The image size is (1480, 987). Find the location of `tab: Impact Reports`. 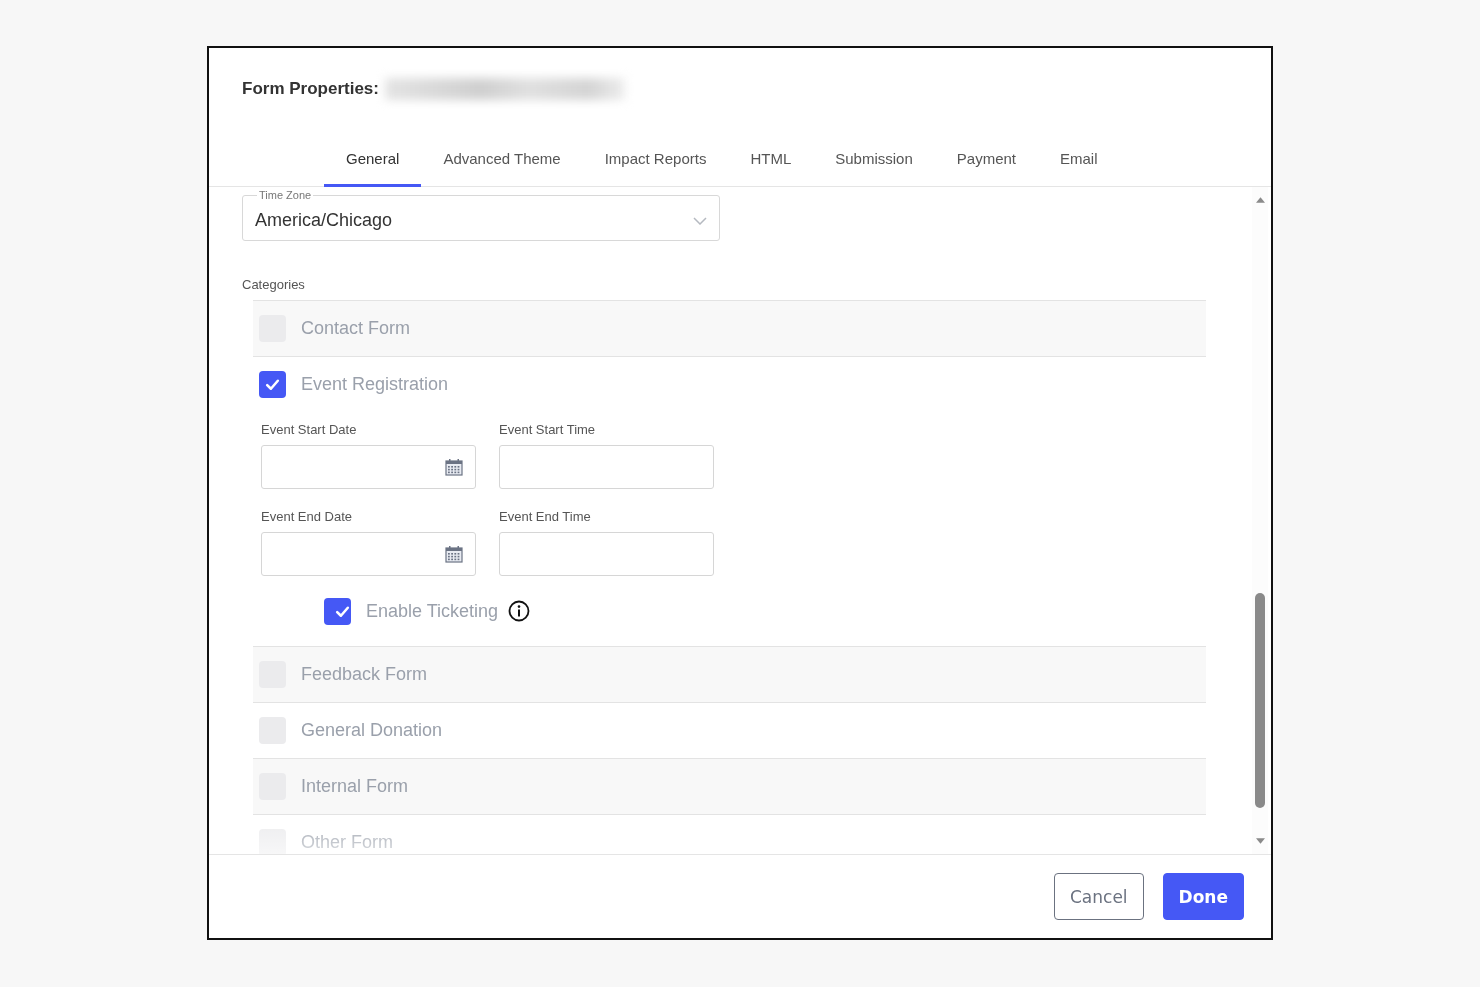

tab: Impact Reports is located at coordinates (655, 158).